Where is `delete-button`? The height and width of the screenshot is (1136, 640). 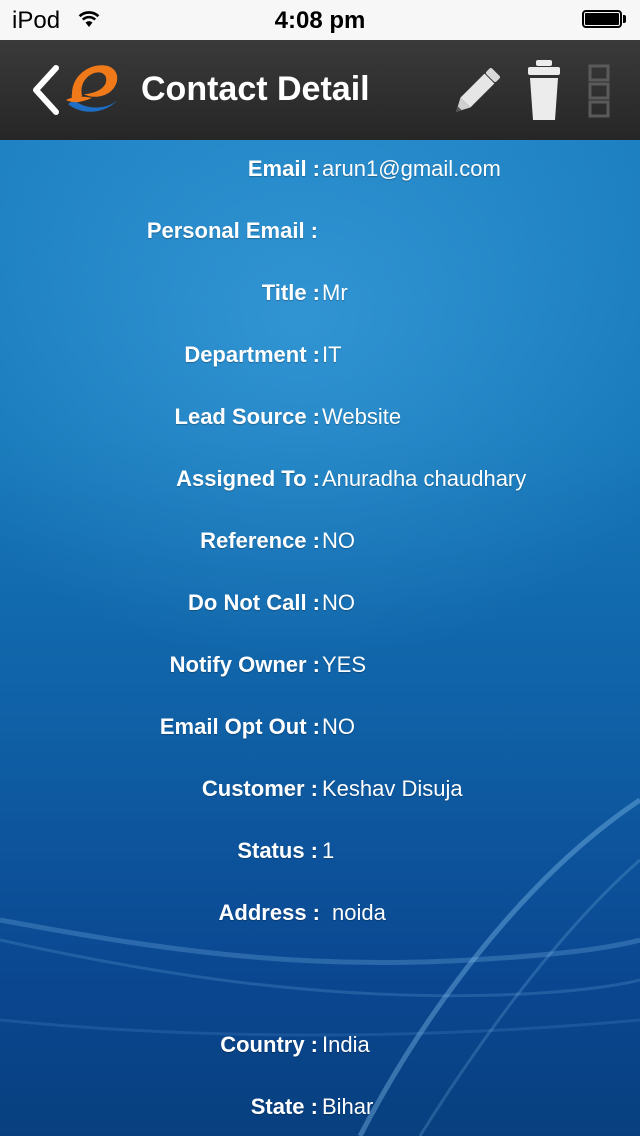
delete-button is located at coordinates (544, 90).